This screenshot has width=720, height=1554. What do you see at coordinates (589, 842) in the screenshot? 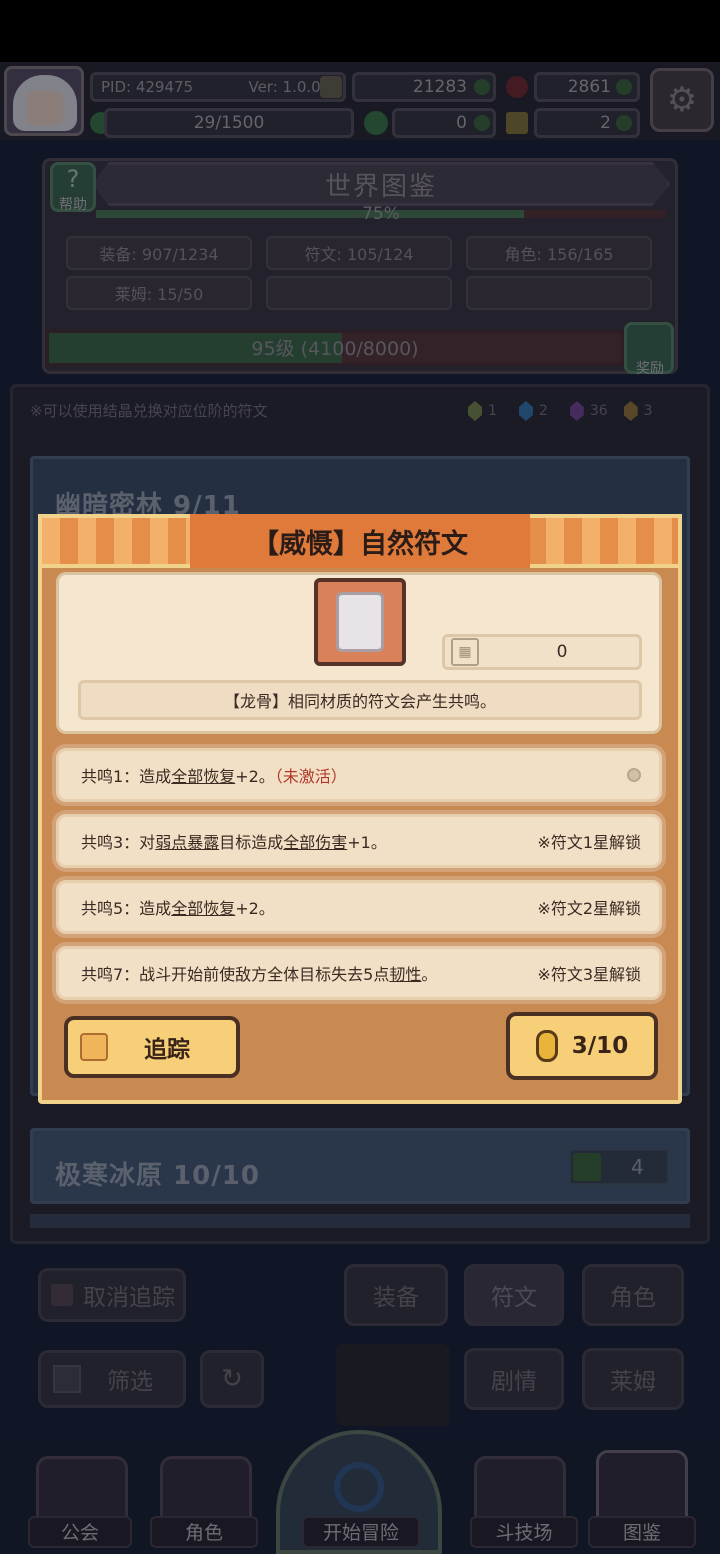
I see `unlock-condition: ※符文1星解锁` at bounding box center [589, 842].